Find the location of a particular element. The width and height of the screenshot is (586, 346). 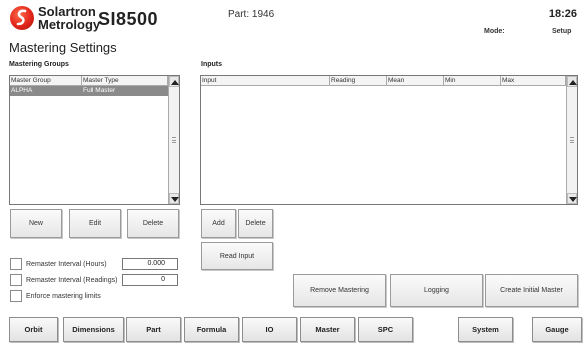

delete-input-button: Delete is located at coordinates (255, 223).